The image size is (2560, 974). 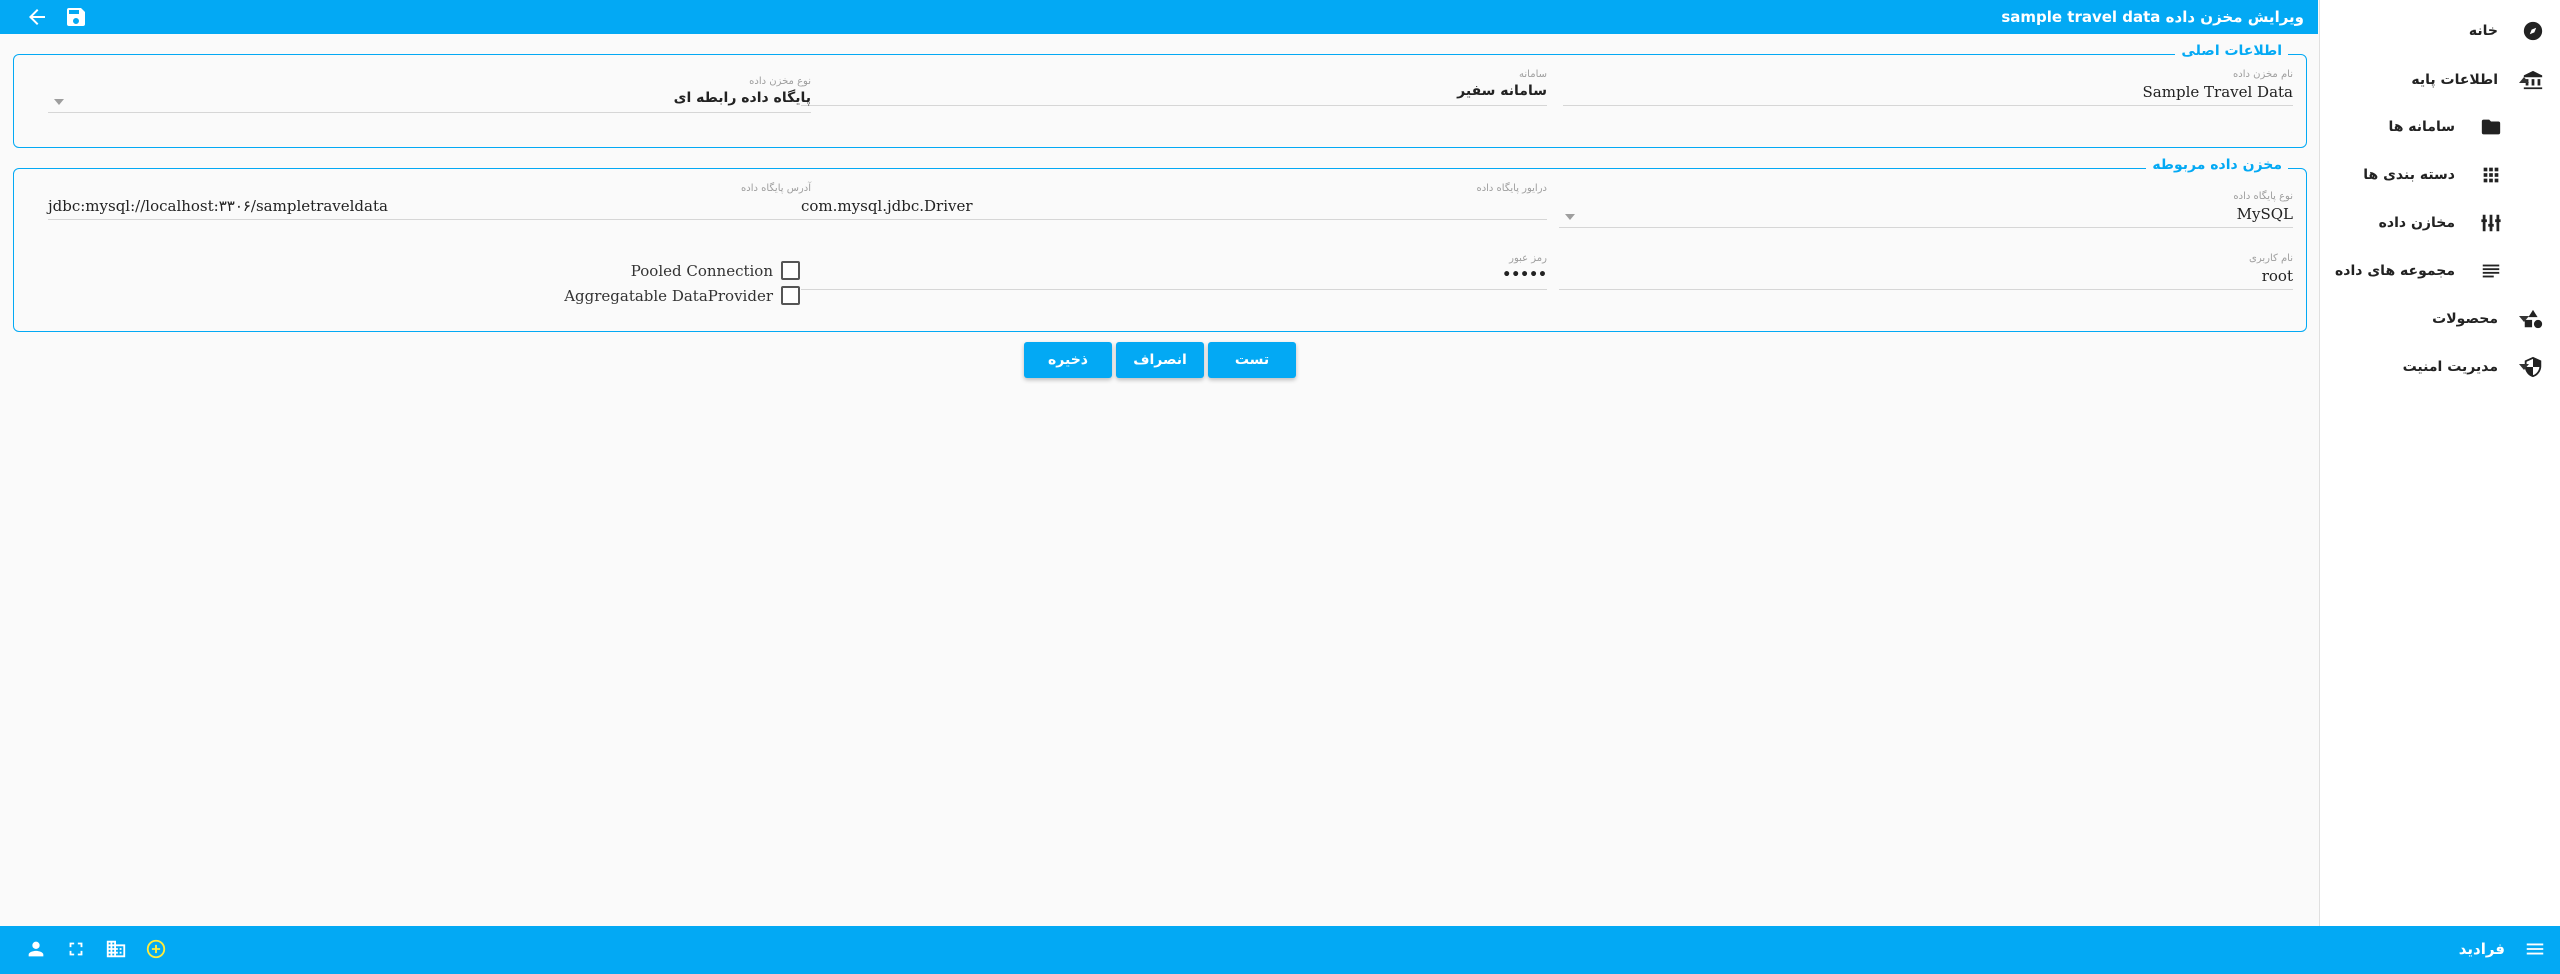 I want to click on checkbox-label: Pooled Connection, so click(x=701, y=270).